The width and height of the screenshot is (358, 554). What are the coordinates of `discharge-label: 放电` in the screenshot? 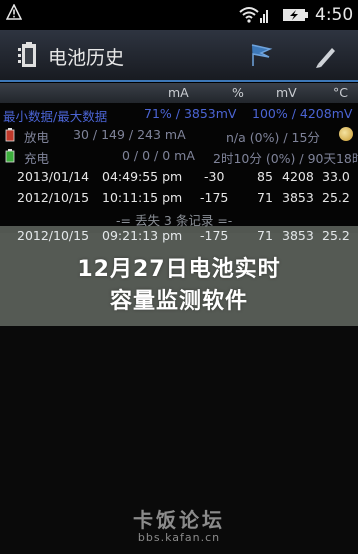 It's located at (37, 137).